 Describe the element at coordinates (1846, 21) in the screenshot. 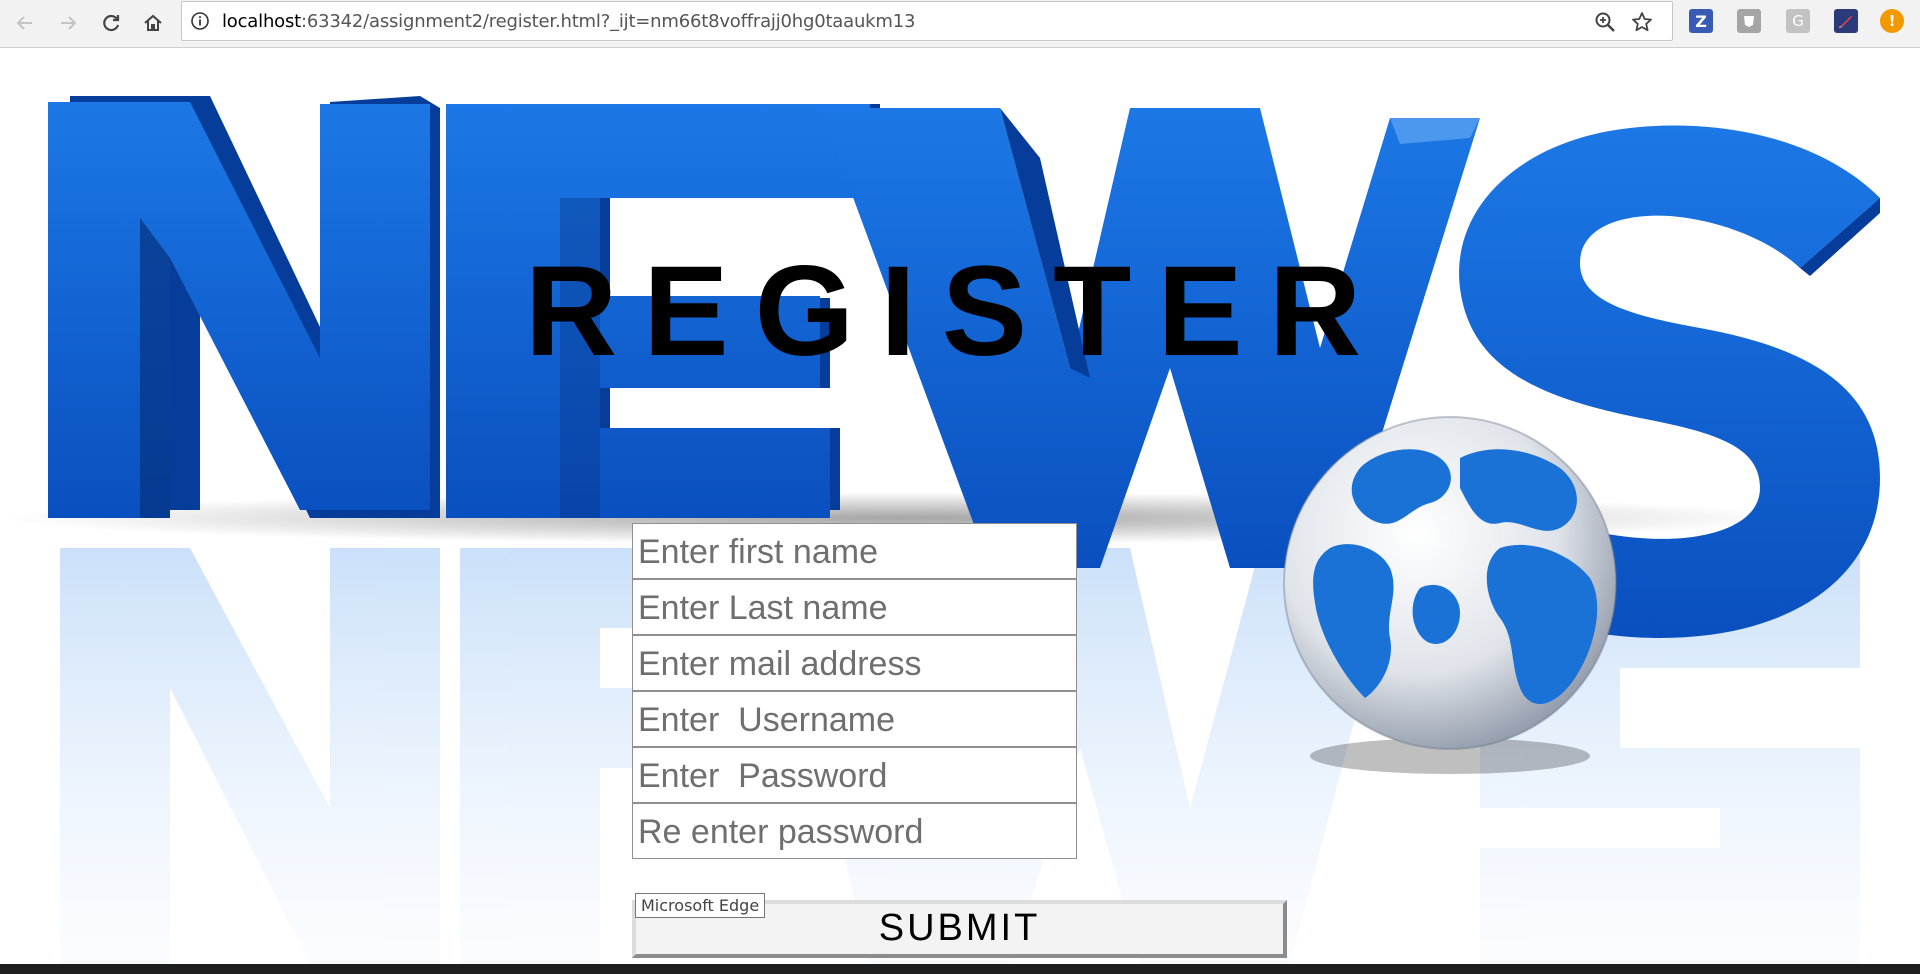

I see `pen-extension-icon` at that location.